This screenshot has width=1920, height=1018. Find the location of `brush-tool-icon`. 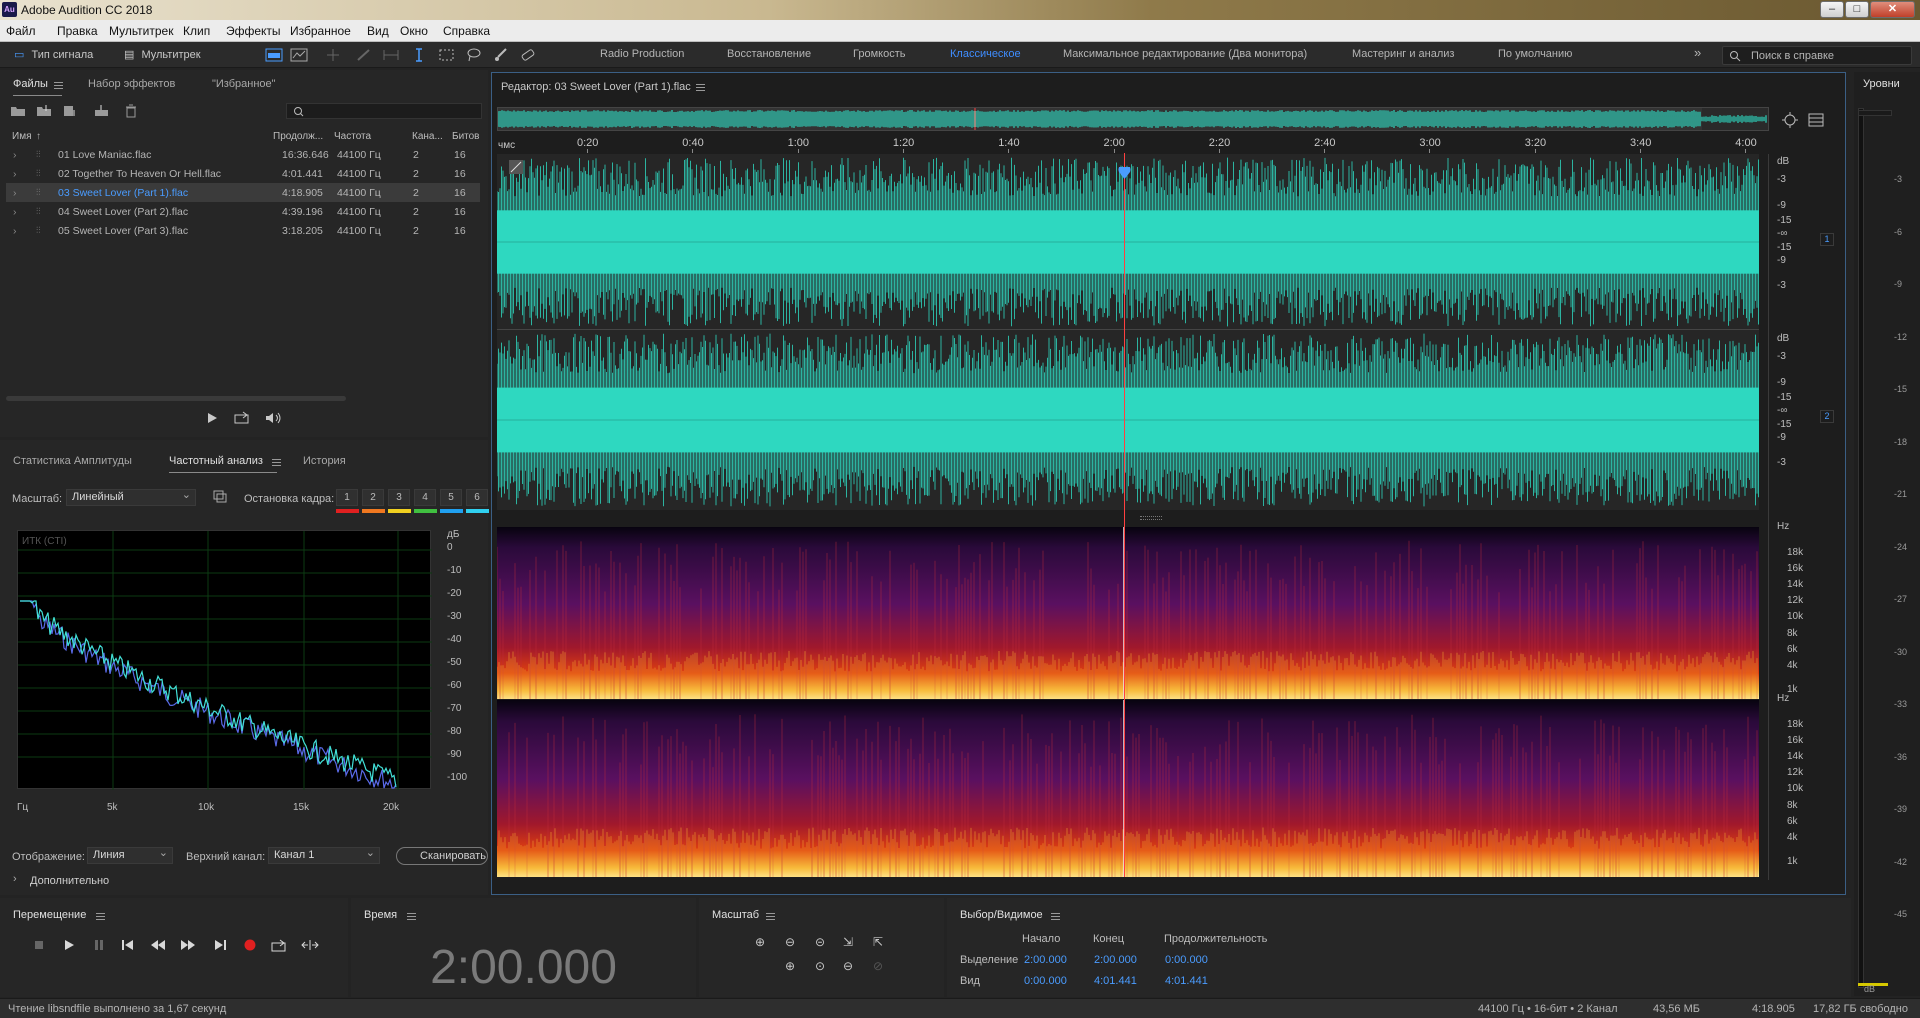

brush-tool-icon is located at coordinates (501, 55).